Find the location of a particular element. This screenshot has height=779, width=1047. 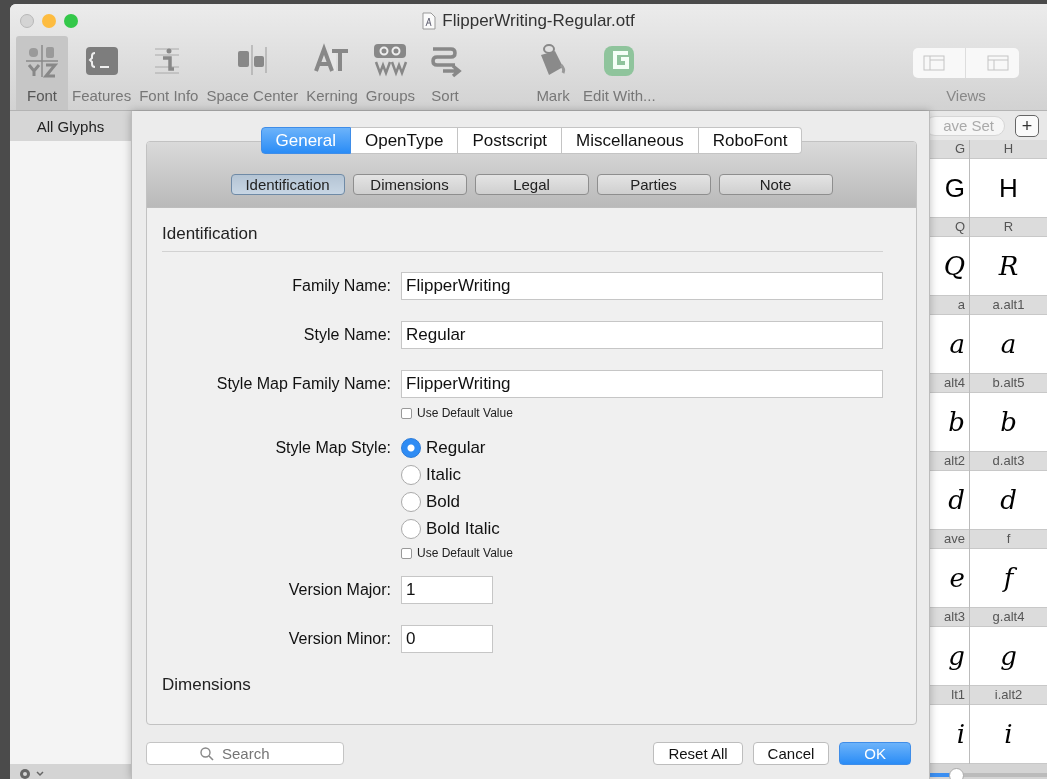

field-label: Style Map Family Name: is located at coordinates (303, 384).